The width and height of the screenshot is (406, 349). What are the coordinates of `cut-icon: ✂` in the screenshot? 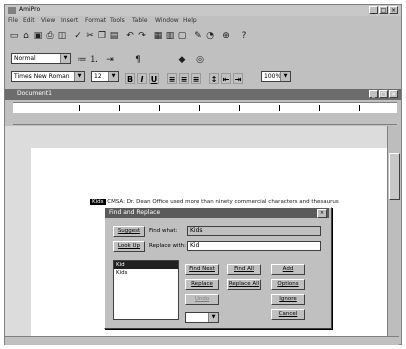 It's located at (90, 36).